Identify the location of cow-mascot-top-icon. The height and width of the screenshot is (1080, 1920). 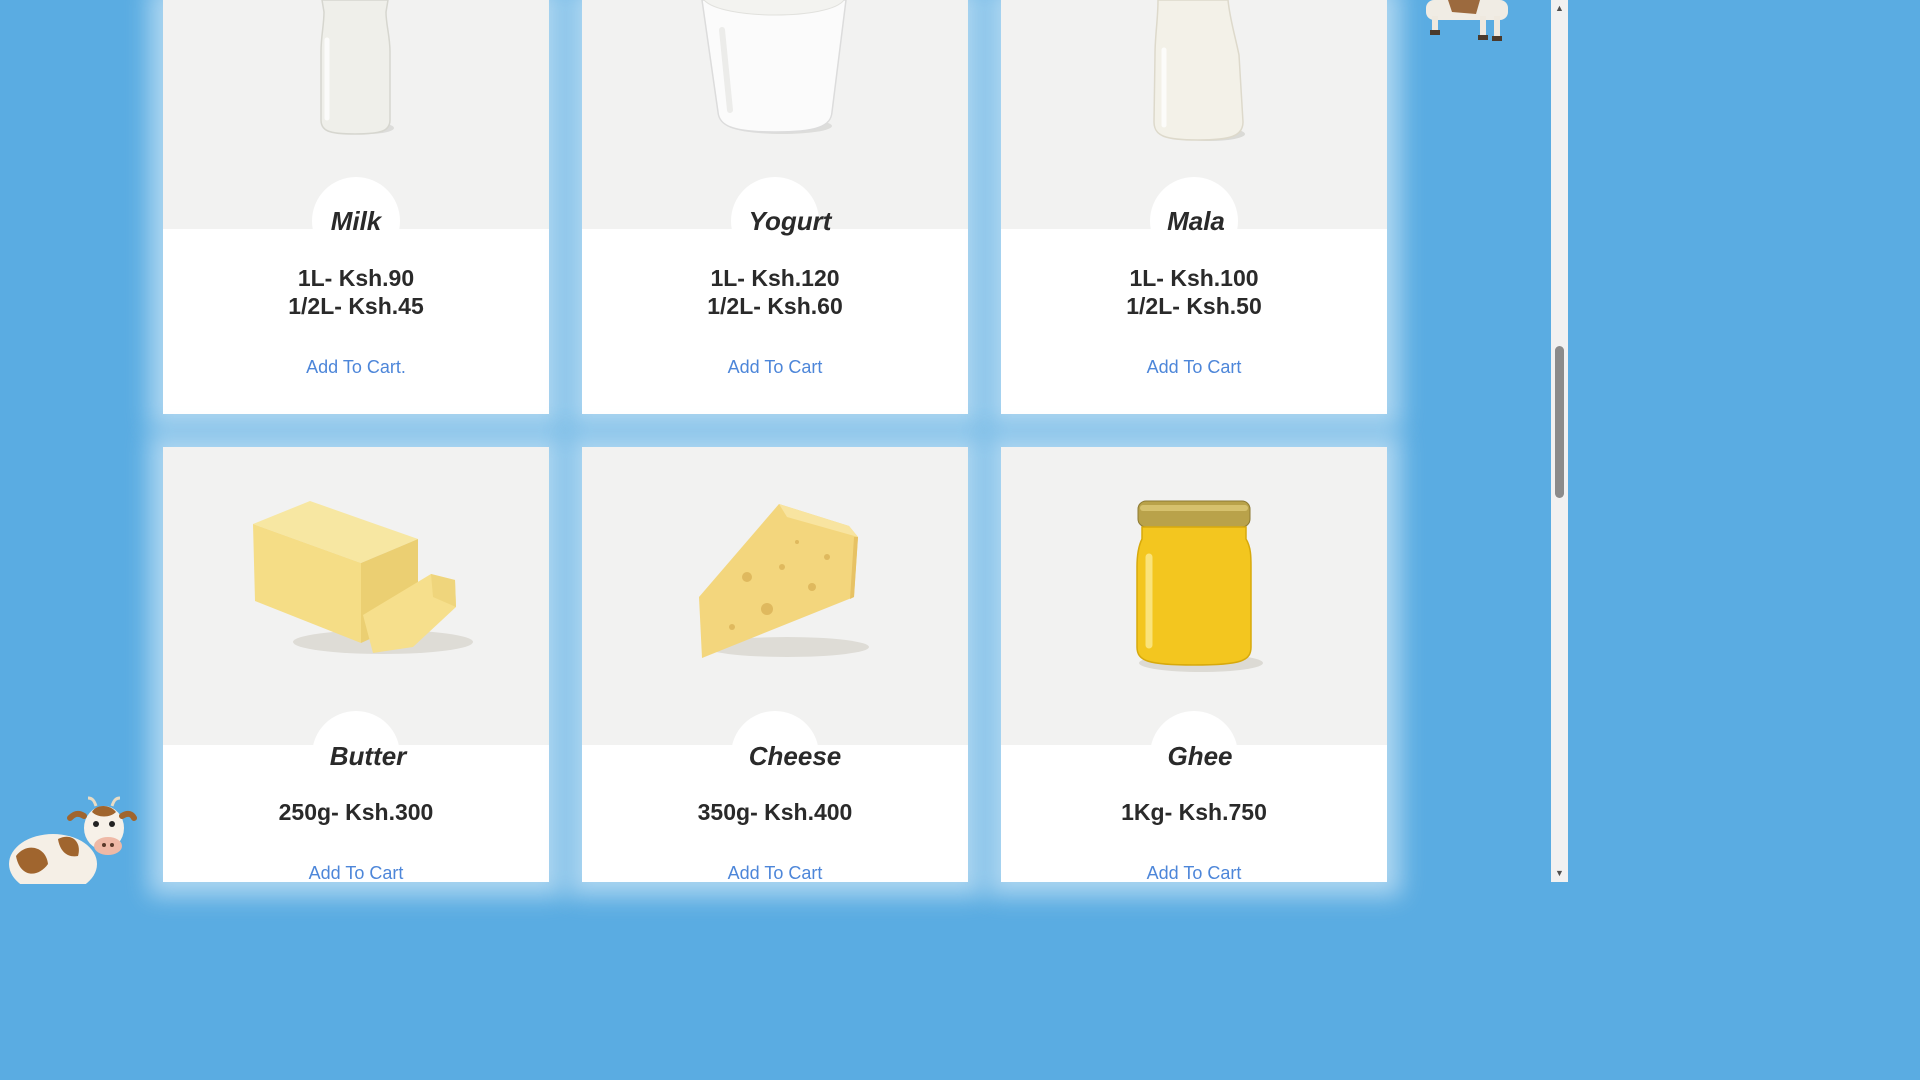
(1467, 20).